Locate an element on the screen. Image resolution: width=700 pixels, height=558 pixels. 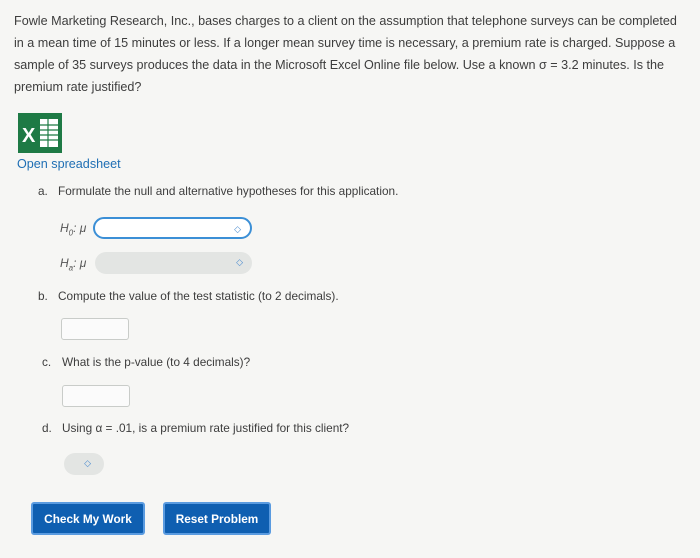
ha-select: ◇ is located at coordinates (173, 263).